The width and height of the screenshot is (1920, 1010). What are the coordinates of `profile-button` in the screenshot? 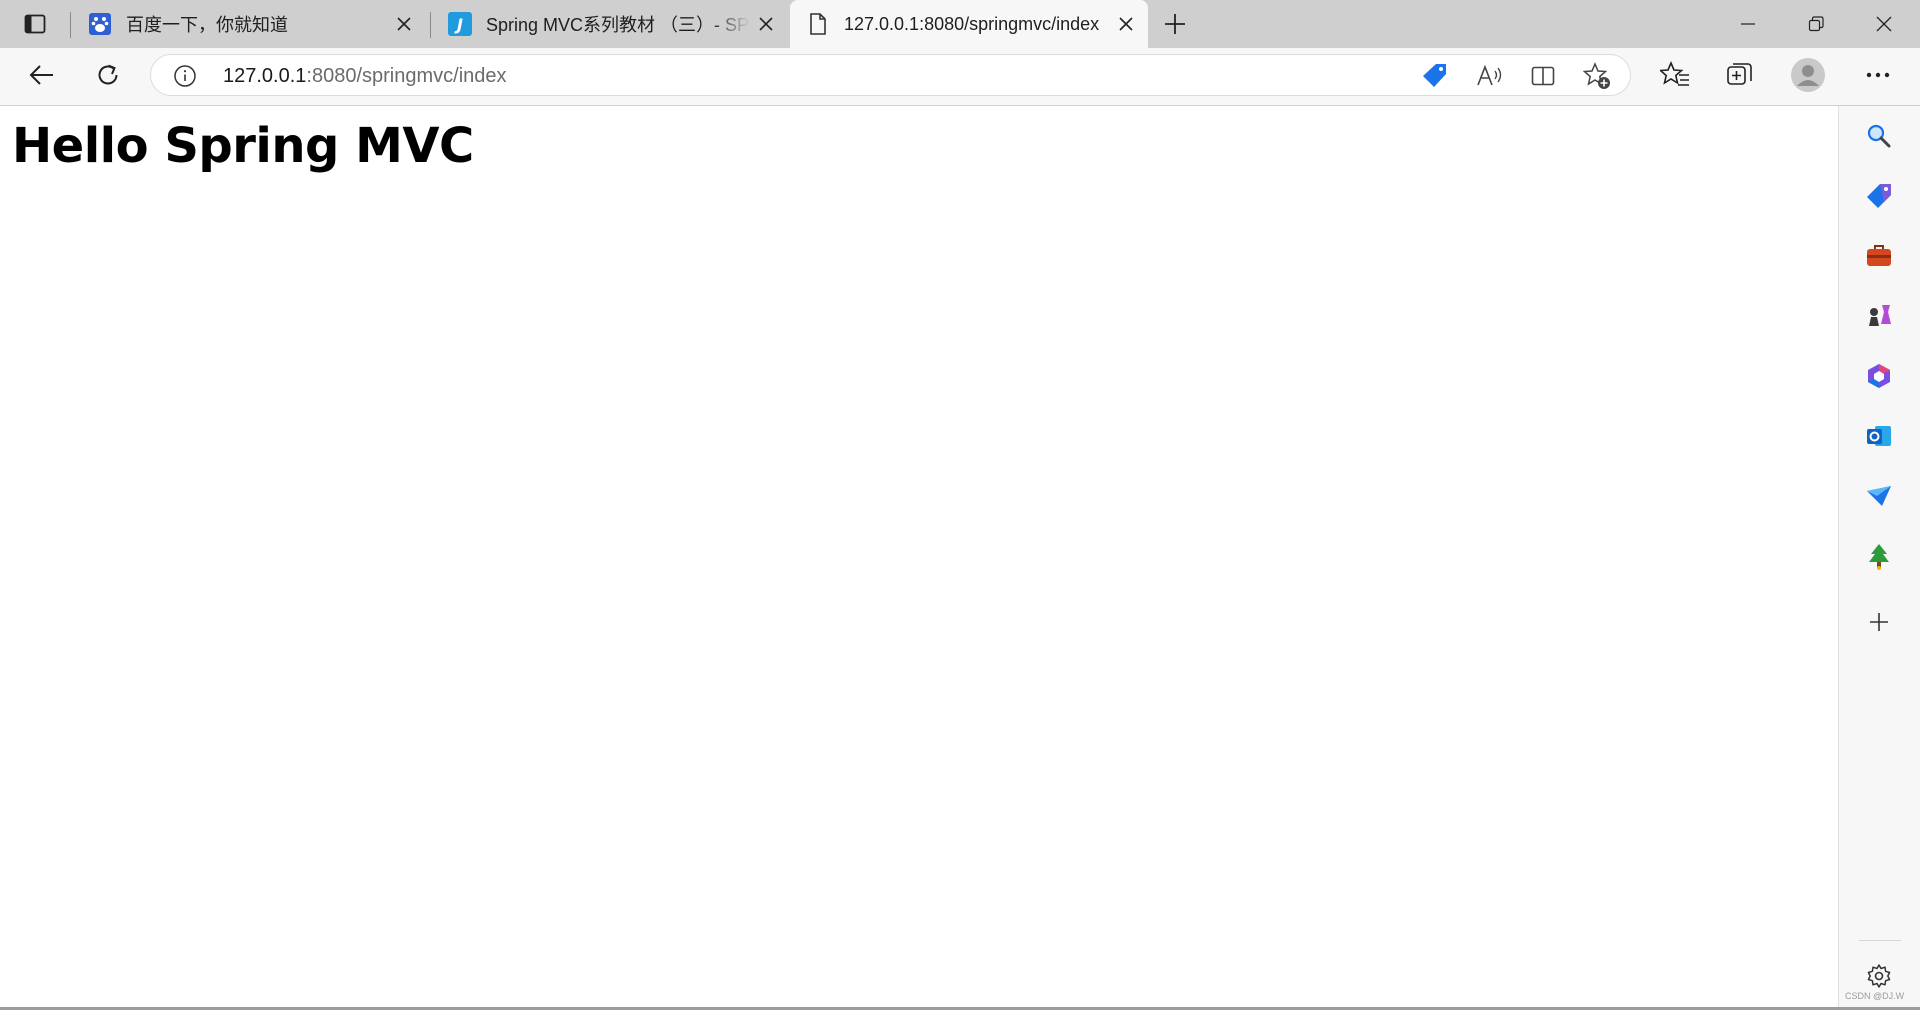 It's located at (1808, 75).